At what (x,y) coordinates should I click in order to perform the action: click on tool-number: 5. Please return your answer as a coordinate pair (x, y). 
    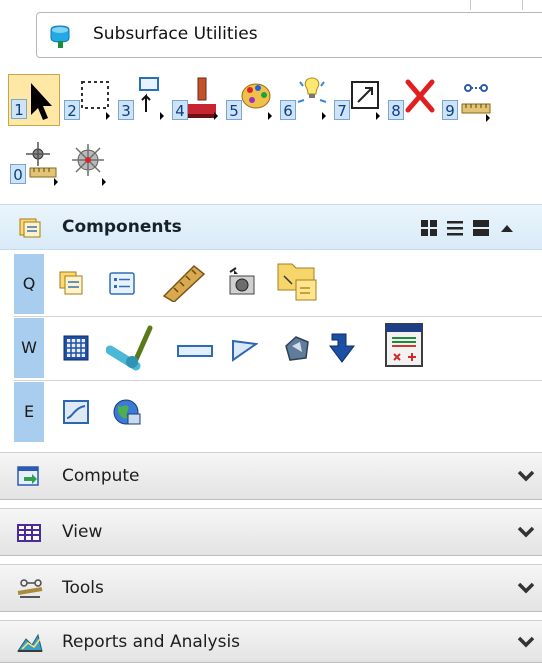
    Looking at the image, I should click on (234, 110).